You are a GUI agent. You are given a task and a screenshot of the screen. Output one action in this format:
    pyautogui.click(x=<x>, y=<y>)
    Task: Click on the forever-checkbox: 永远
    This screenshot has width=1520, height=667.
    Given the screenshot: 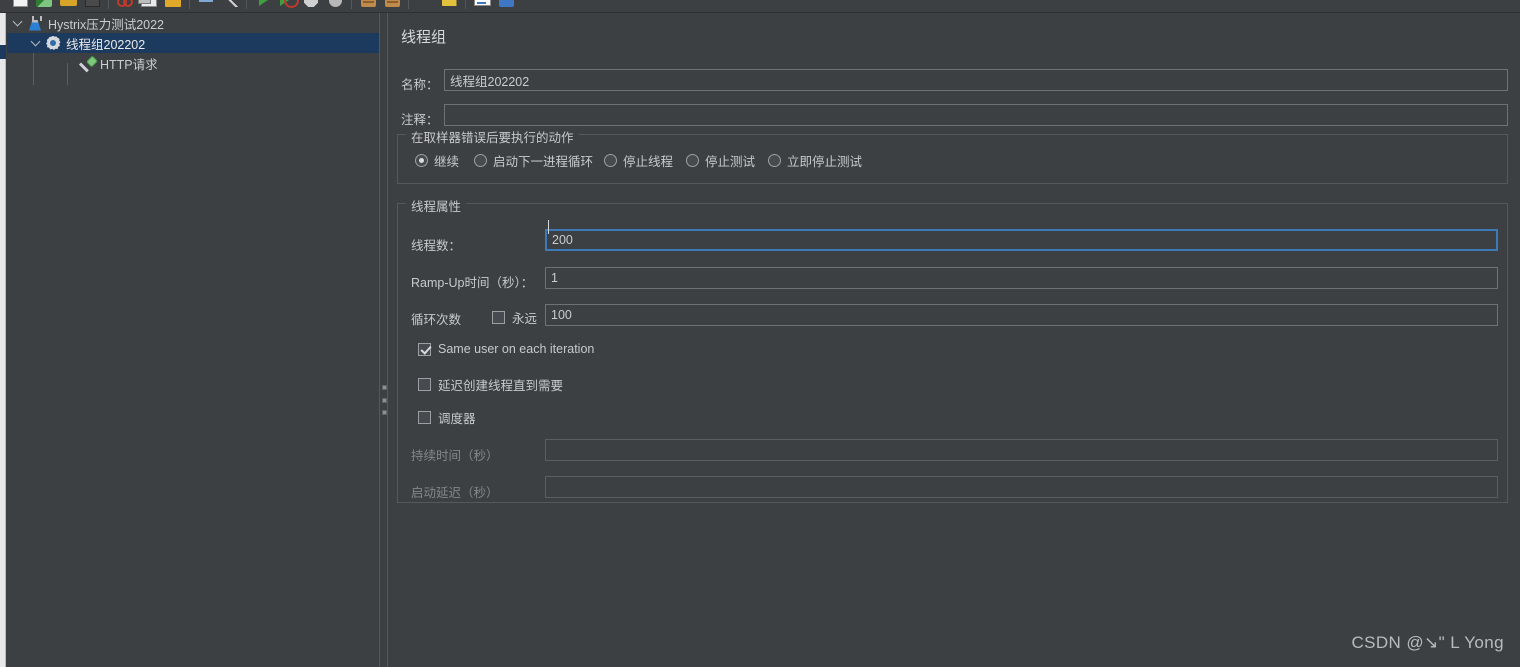 What is the action you would take?
    pyautogui.click(x=514, y=317)
    